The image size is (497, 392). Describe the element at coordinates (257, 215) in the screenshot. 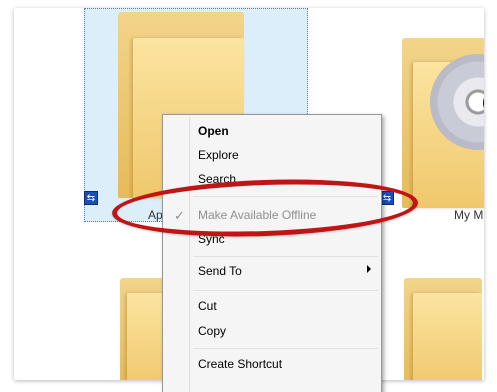

I see `menu-item-make-available-offline: Make Available Offline` at that location.